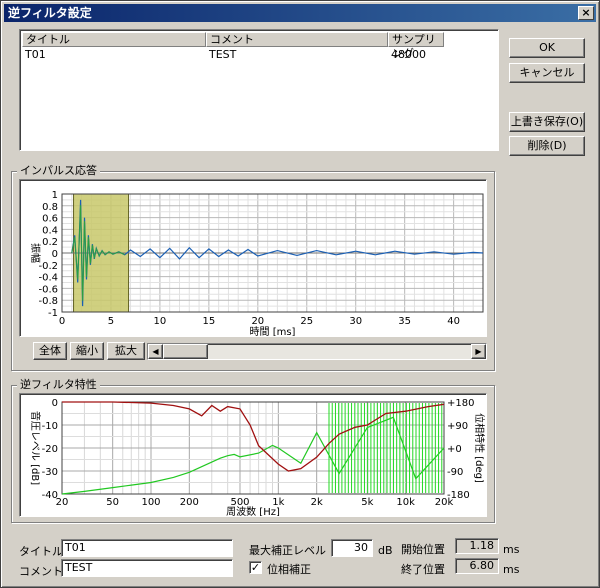  What do you see at coordinates (50, 219) in the screenshot?
I see `y-tick-label: 0.6` at bounding box center [50, 219].